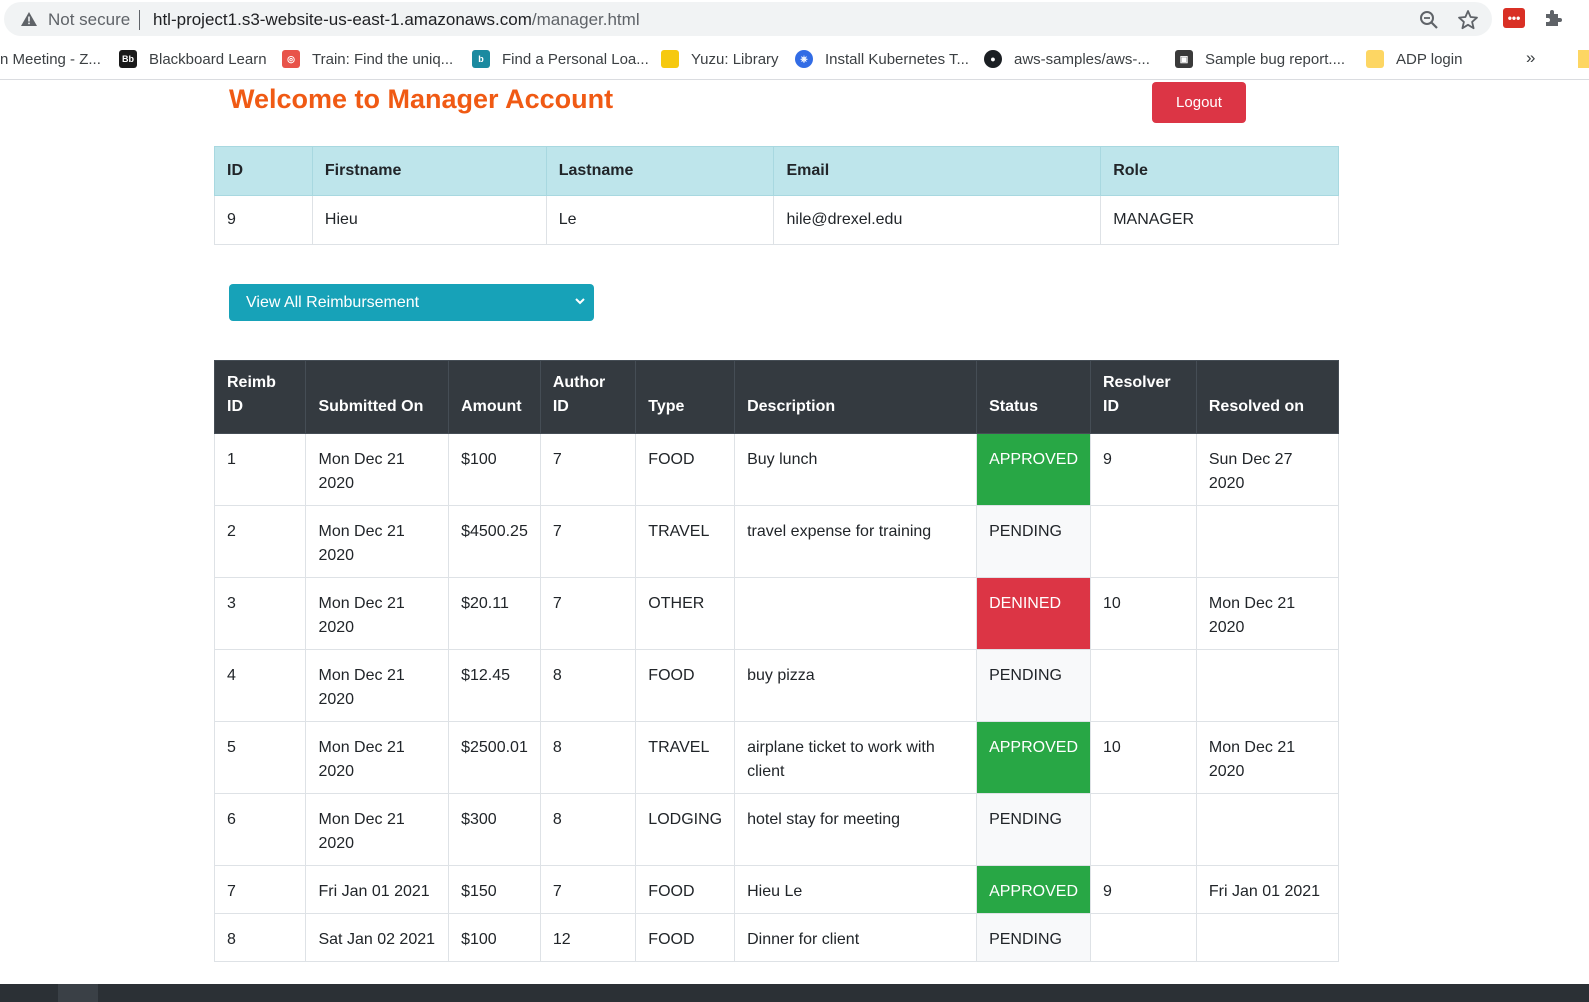  Describe the element at coordinates (235, 406) in the screenshot. I see `column-header-line: ID` at that location.